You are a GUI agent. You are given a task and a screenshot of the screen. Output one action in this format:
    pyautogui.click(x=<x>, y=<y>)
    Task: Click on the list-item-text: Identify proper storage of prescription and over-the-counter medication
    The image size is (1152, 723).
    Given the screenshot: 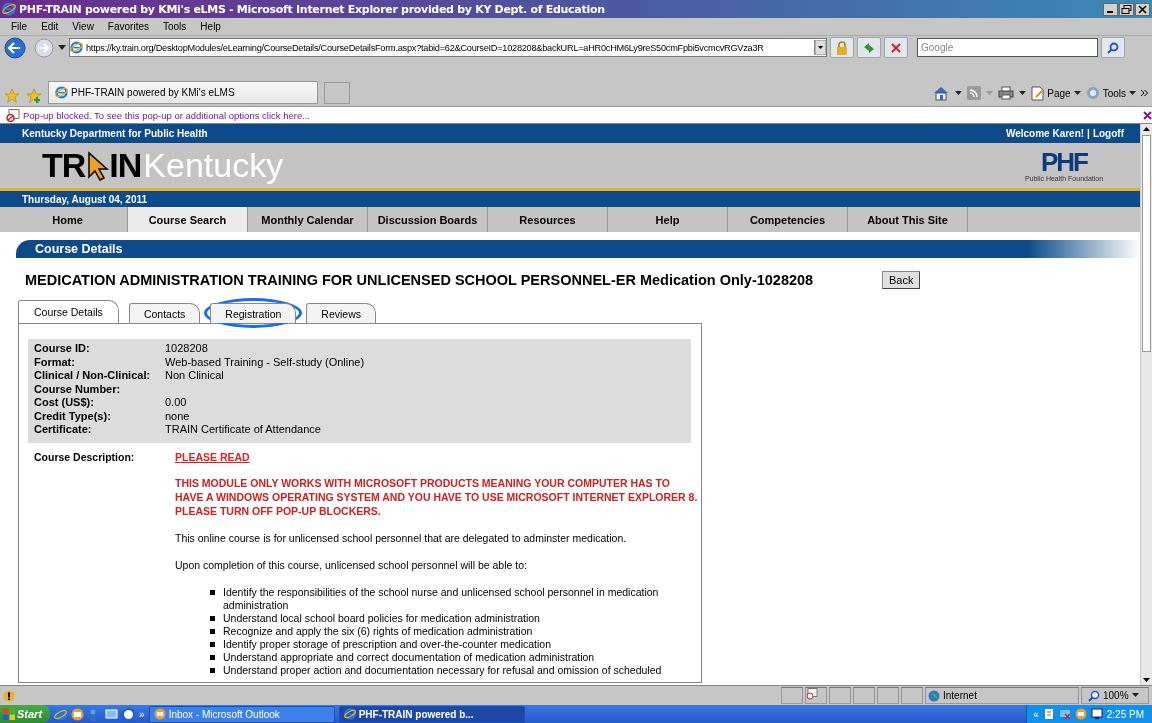 What is the action you would take?
    pyautogui.click(x=387, y=644)
    